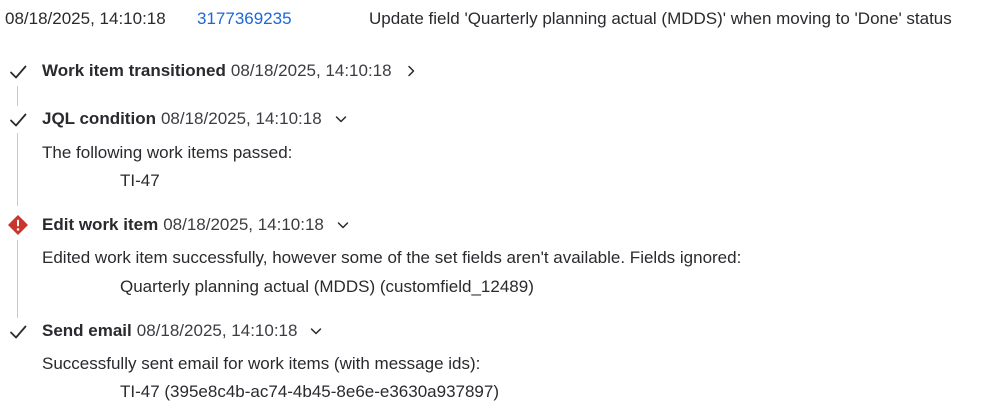 This screenshot has width=998, height=420. I want to click on step-title: Work item transitioned, so click(134, 70).